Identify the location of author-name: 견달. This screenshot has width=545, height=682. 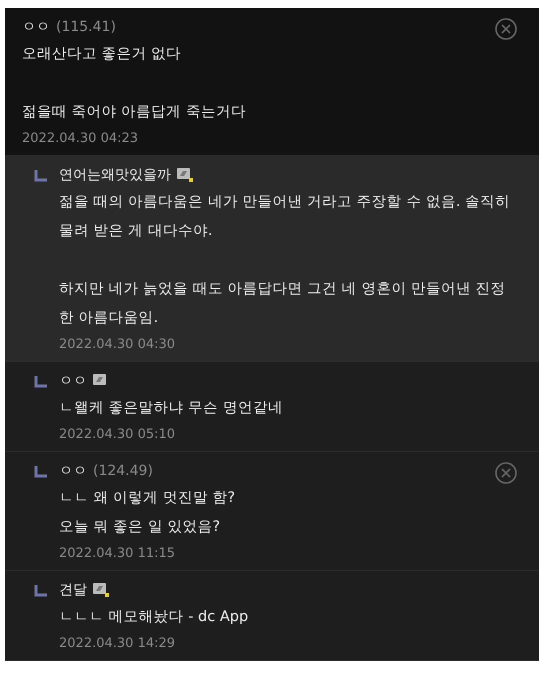
(73, 590).